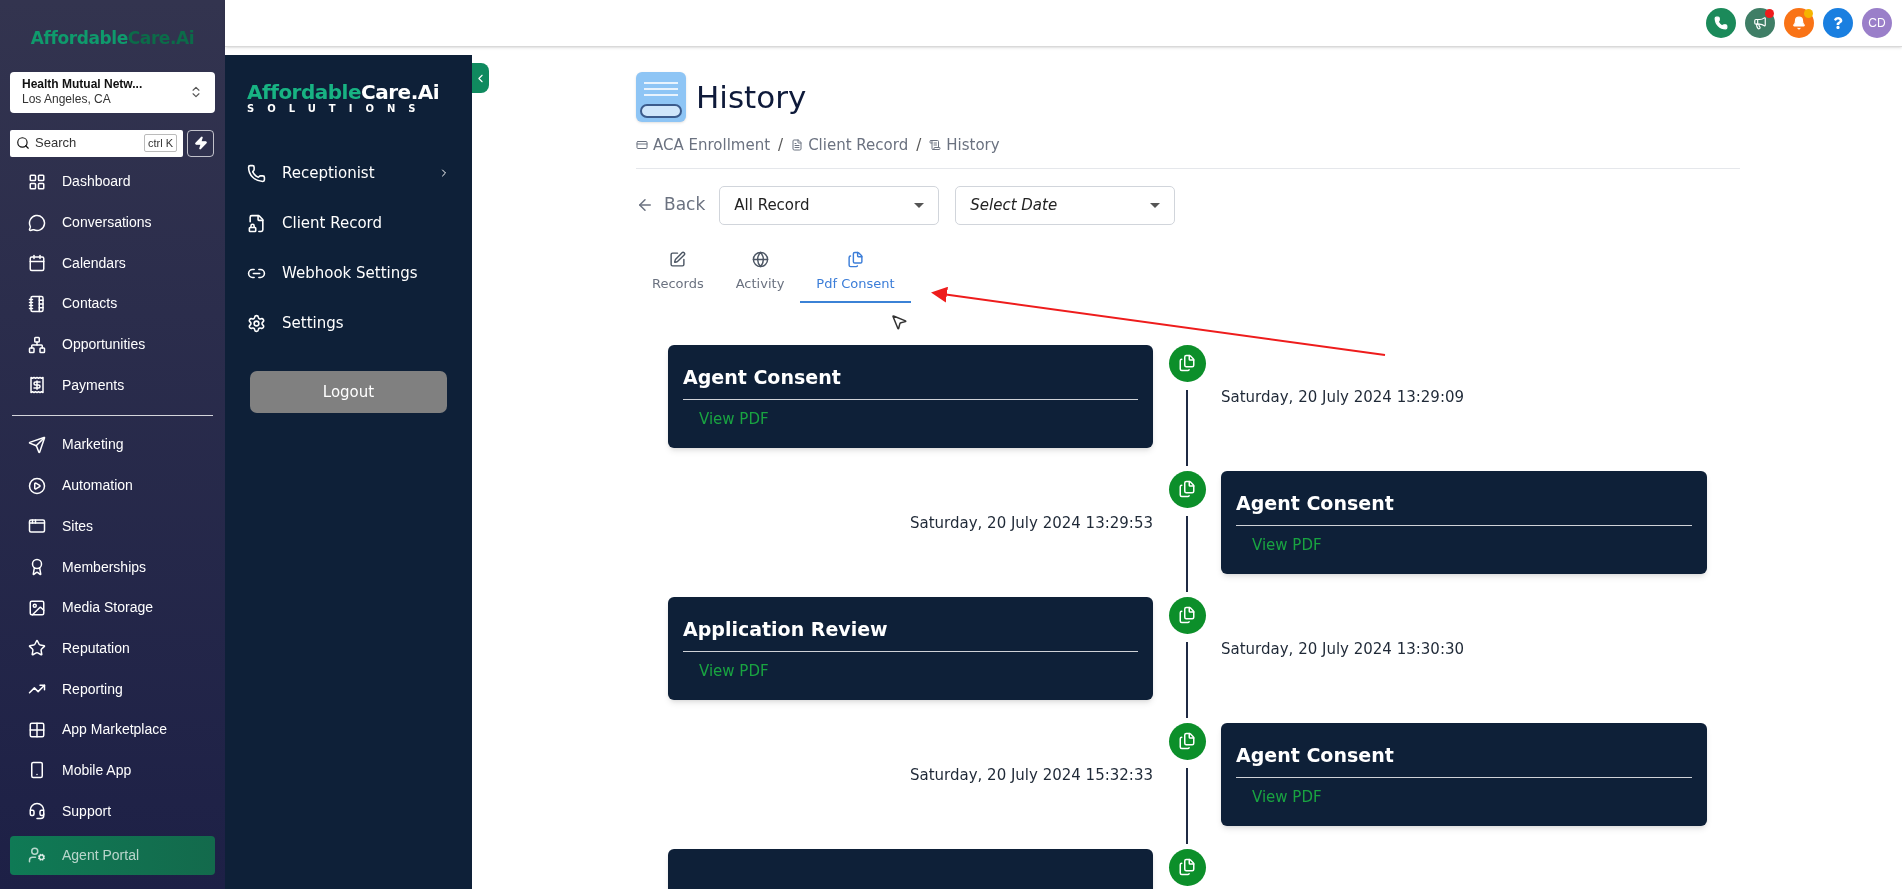 This screenshot has width=1902, height=889. What do you see at coordinates (964, 145) in the screenshot?
I see `breadcrumb-link: History` at bounding box center [964, 145].